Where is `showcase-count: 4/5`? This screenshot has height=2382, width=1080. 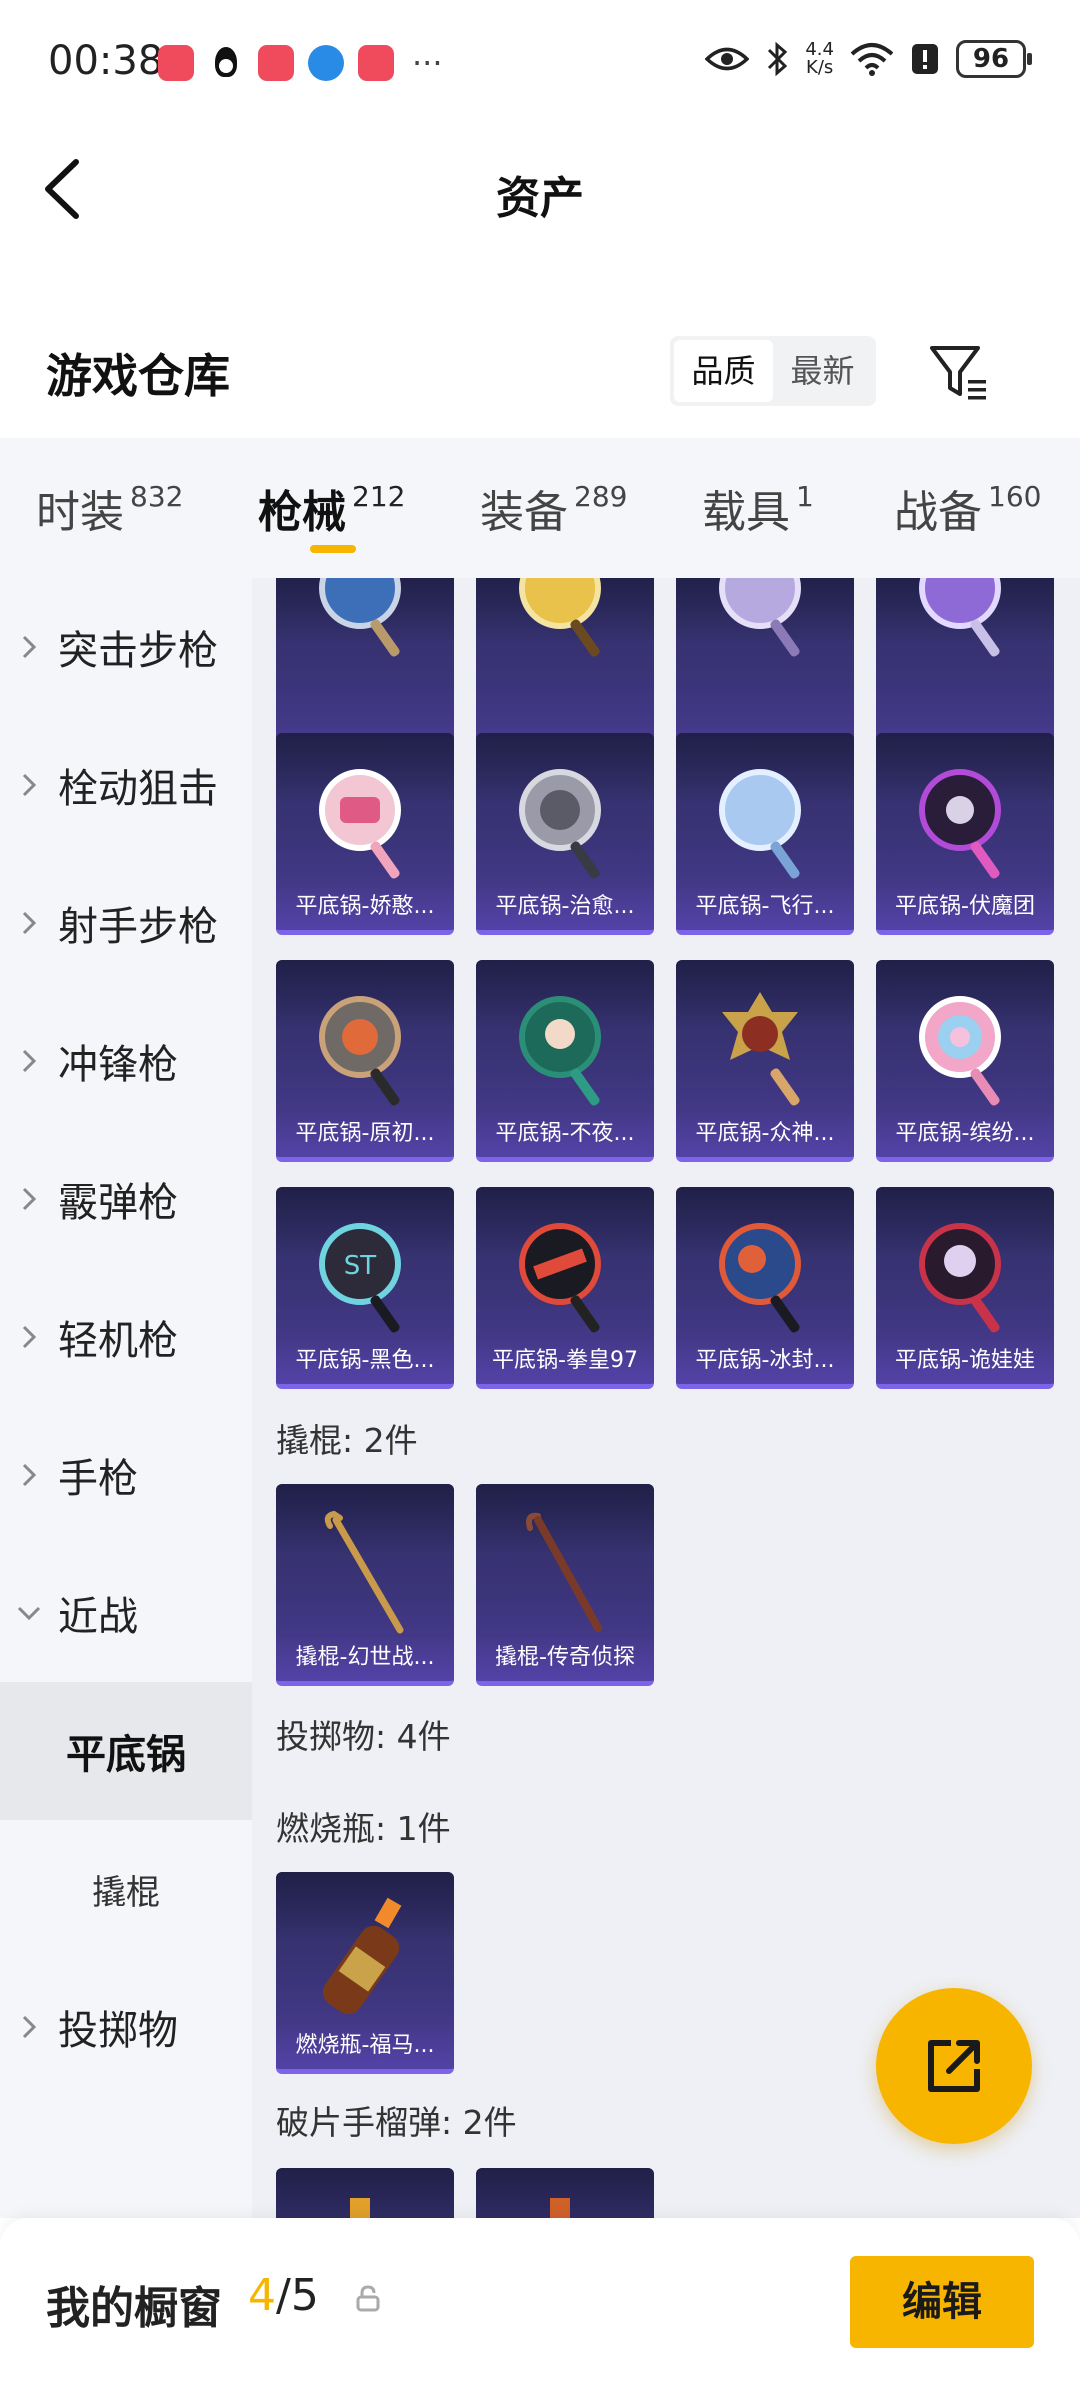
showcase-count: 4/5 is located at coordinates (283, 2295).